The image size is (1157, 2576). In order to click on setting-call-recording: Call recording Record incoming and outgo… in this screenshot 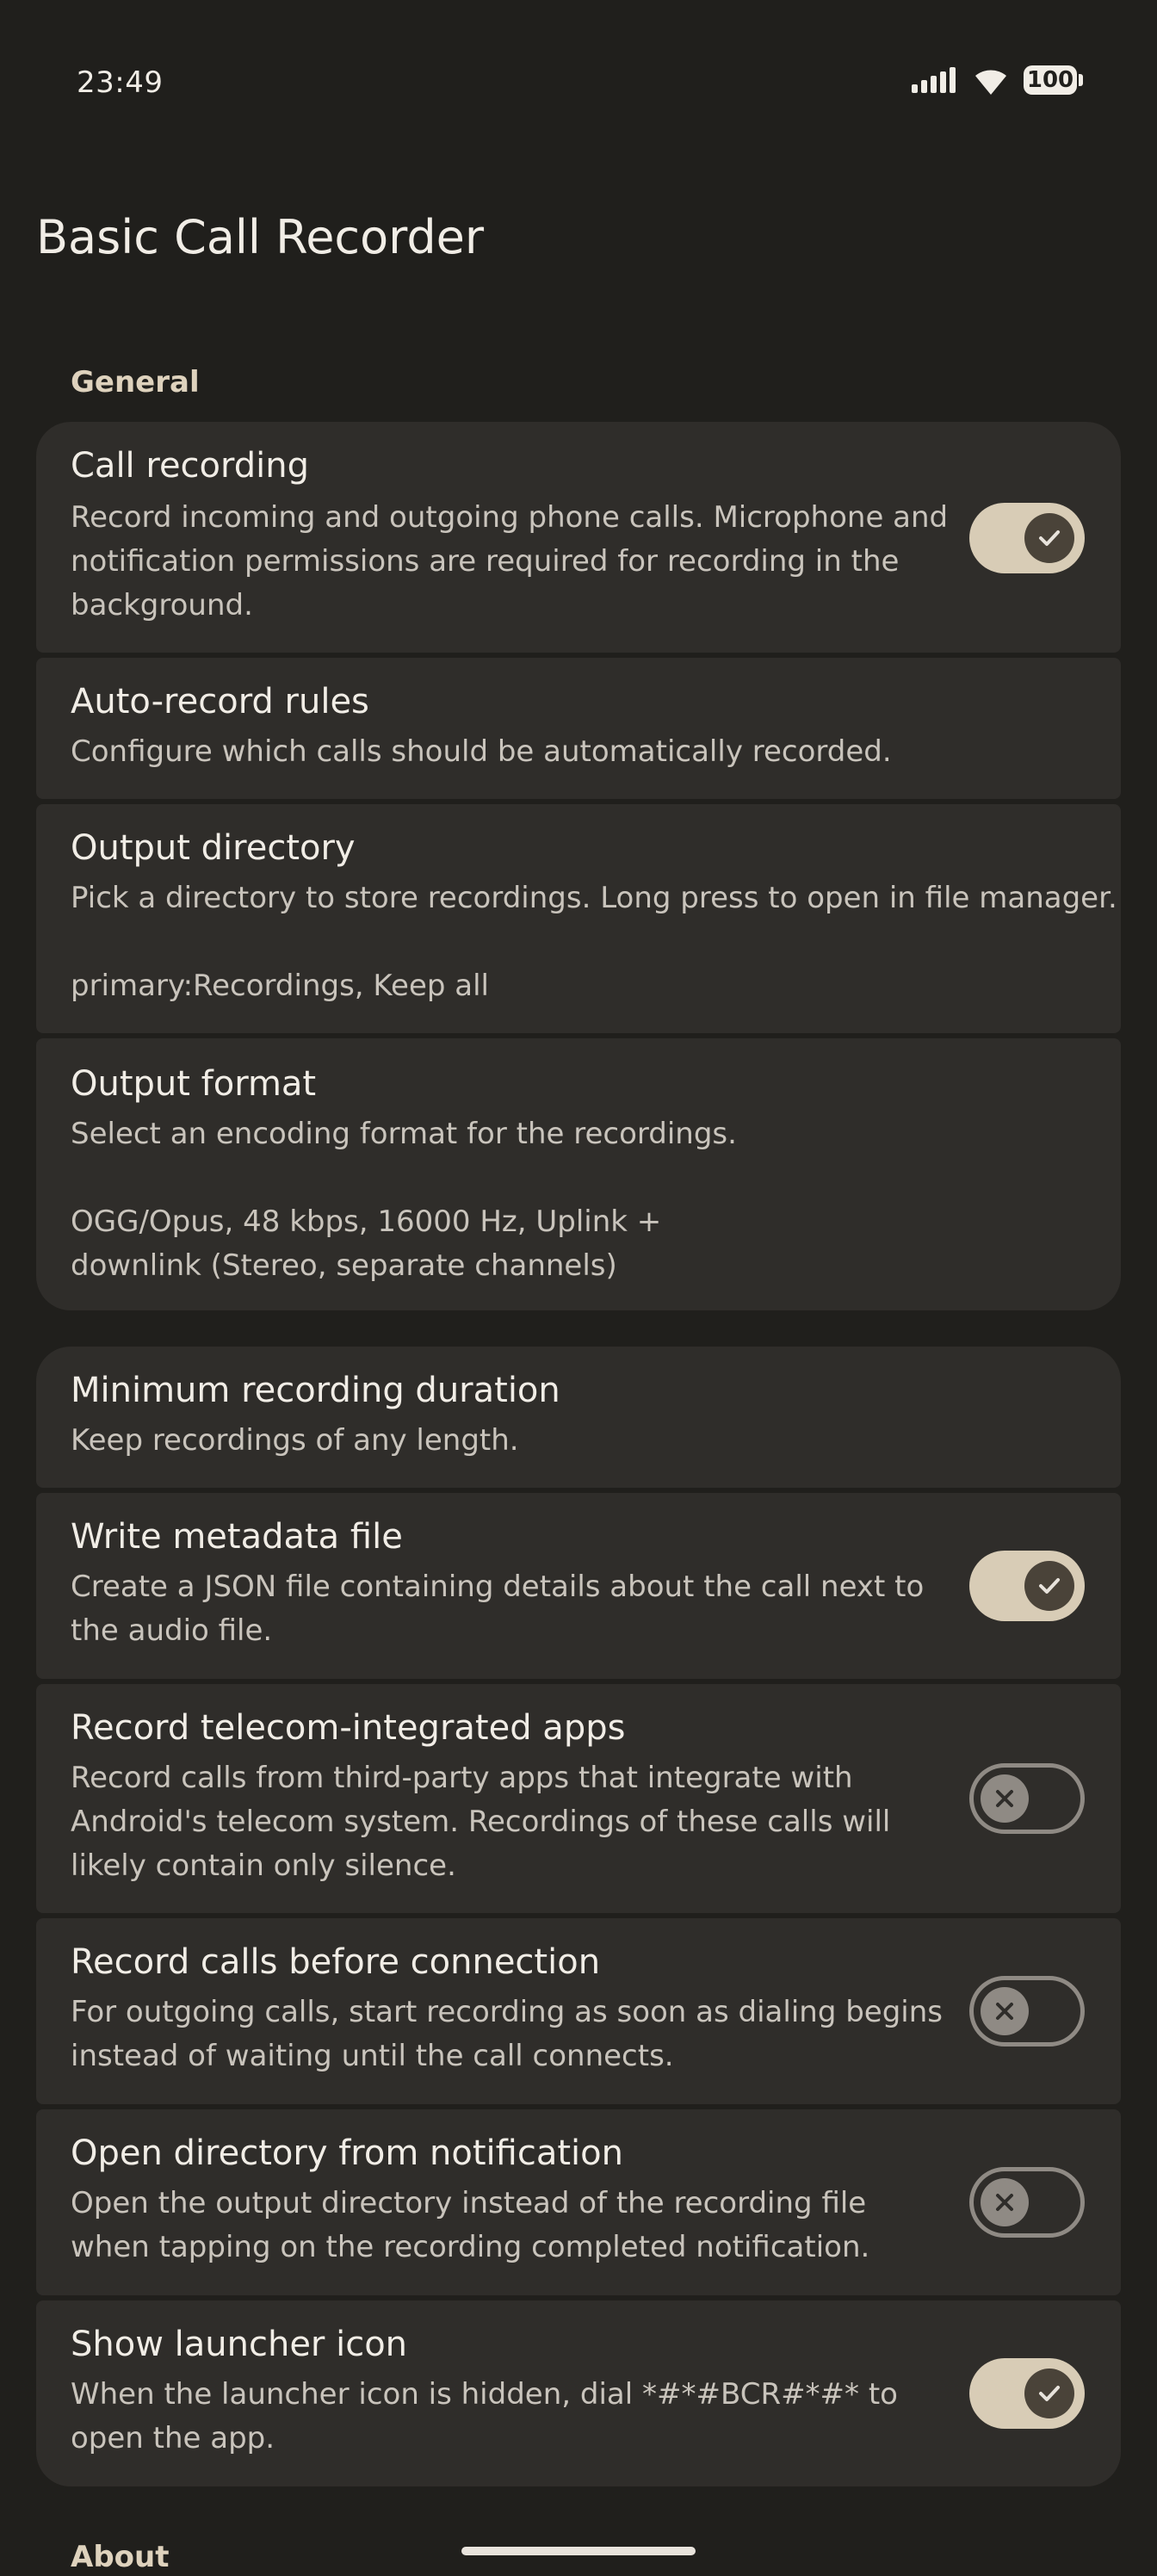, I will do `click(579, 537)`.